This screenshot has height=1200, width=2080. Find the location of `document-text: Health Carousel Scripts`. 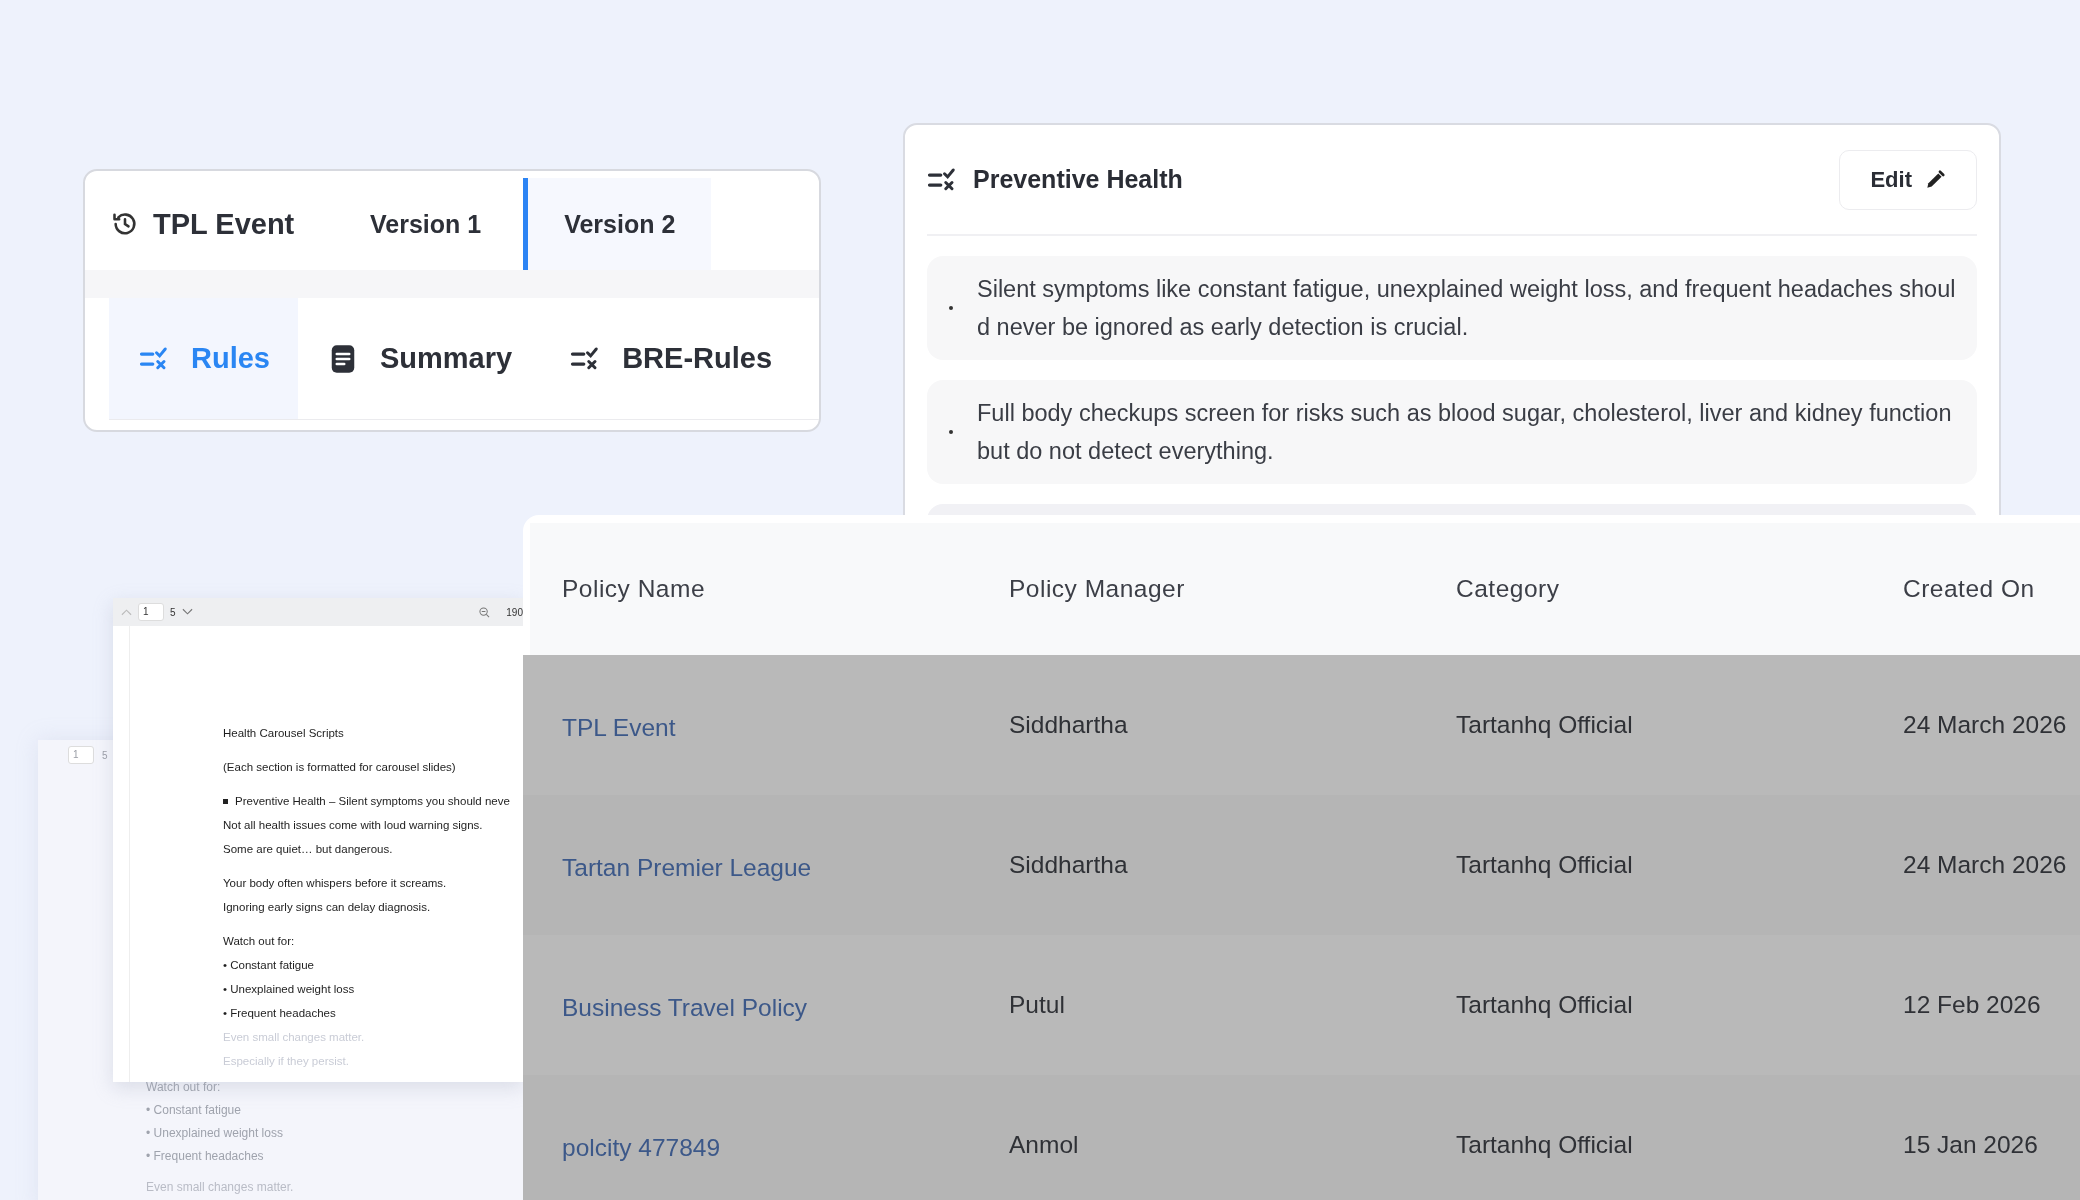

document-text: Health Carousel Scripts is located at coordinates (284, 733).